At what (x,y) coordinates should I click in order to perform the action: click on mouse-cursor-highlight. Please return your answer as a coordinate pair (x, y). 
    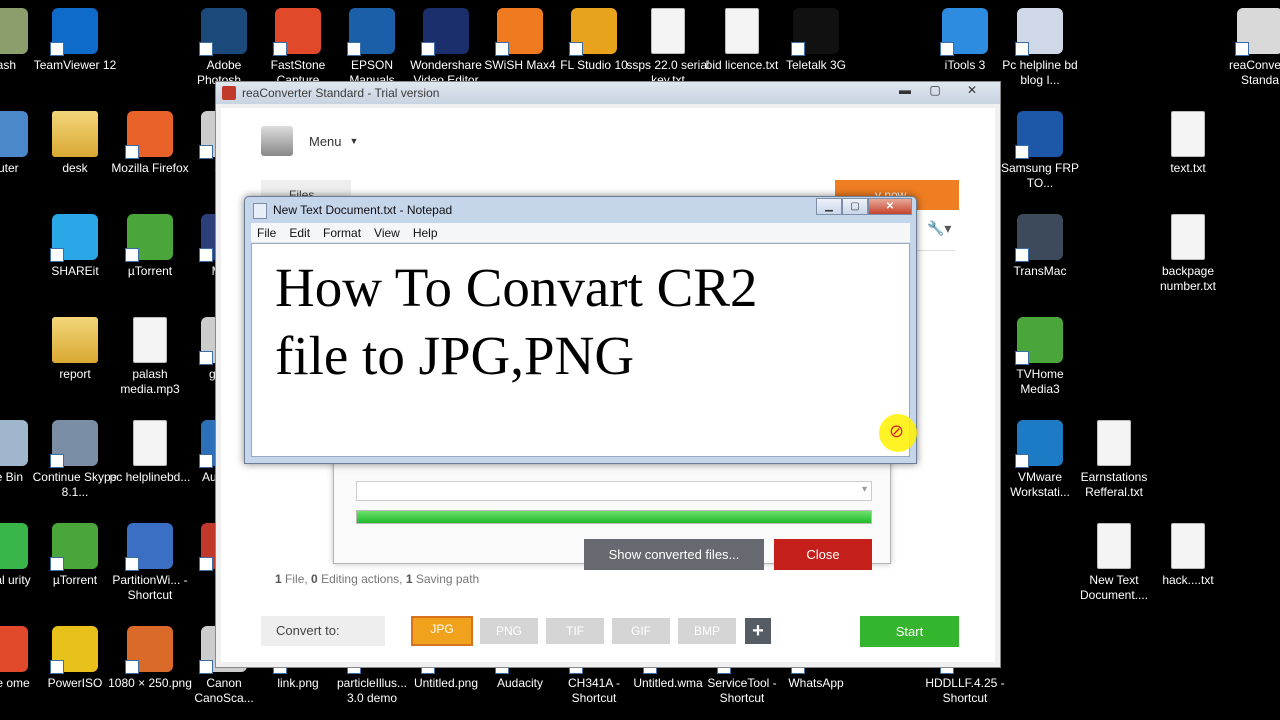
    Looking at the image, I should click on (898, 433).